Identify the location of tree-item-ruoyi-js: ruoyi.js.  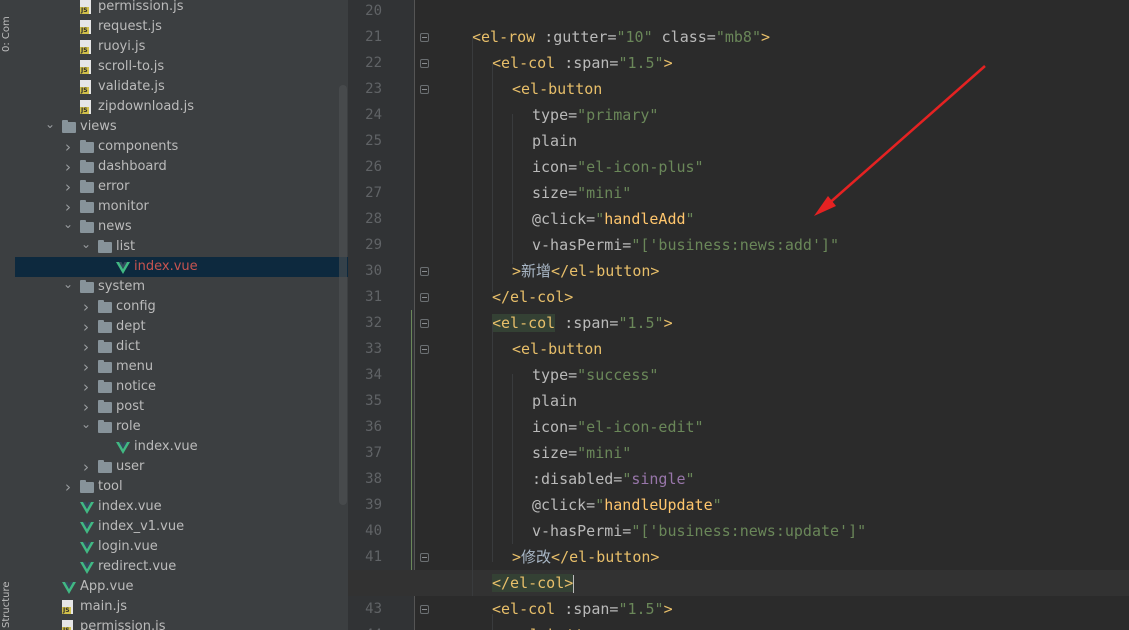
(181, 47).